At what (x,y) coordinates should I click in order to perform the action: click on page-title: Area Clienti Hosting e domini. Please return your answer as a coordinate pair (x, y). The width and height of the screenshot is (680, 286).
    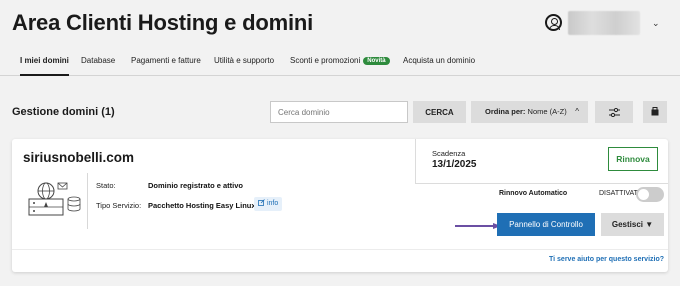
    Looking at the image, I should click on (163, 22).